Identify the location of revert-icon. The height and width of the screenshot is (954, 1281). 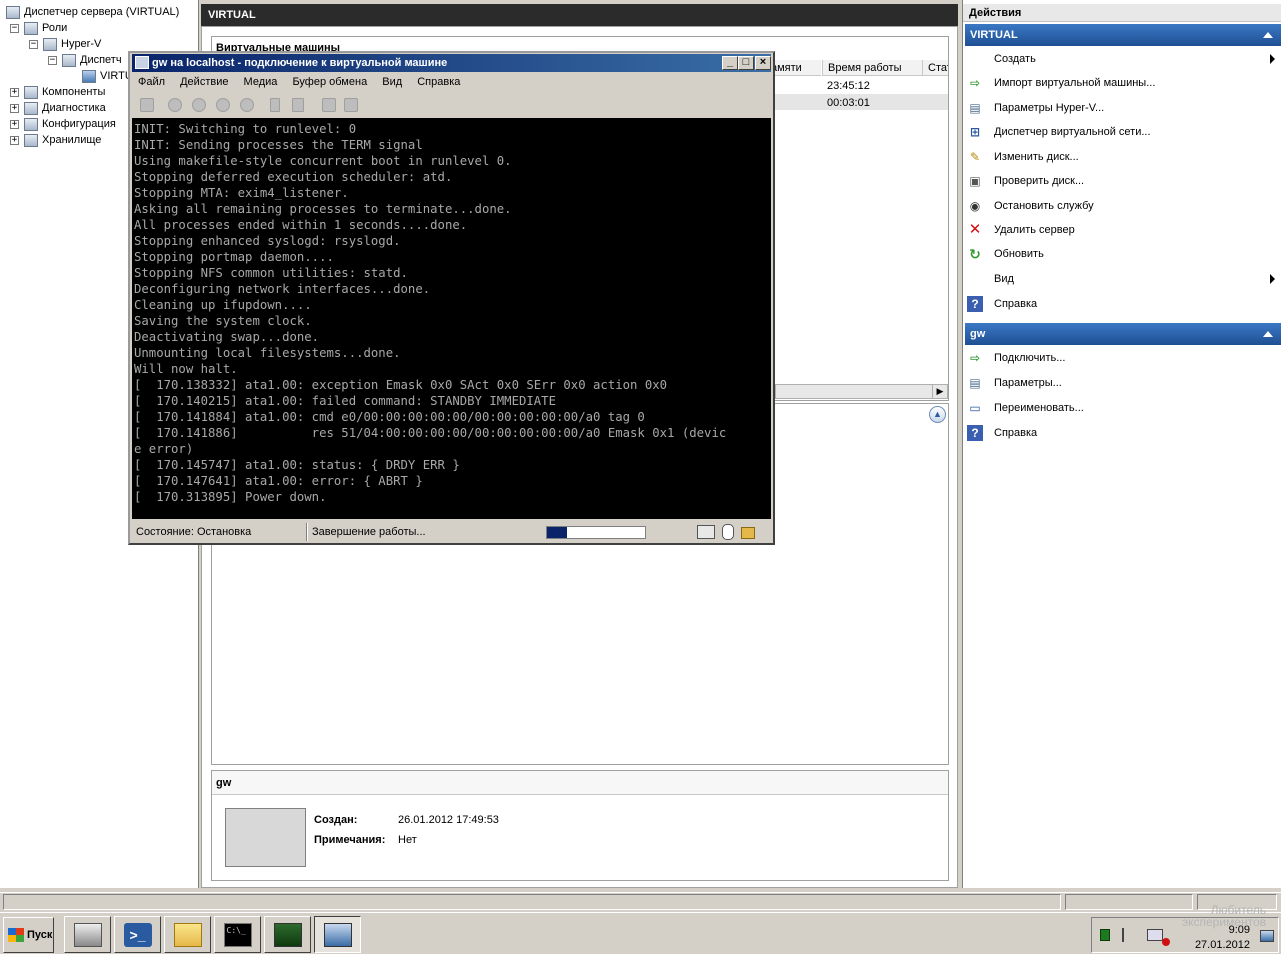
(351, 105).